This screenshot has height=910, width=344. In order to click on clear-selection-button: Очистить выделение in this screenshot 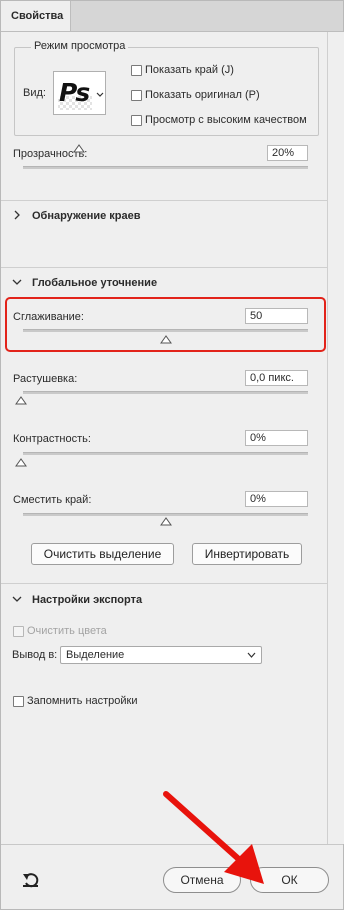, I will do `click(102, 554)`.